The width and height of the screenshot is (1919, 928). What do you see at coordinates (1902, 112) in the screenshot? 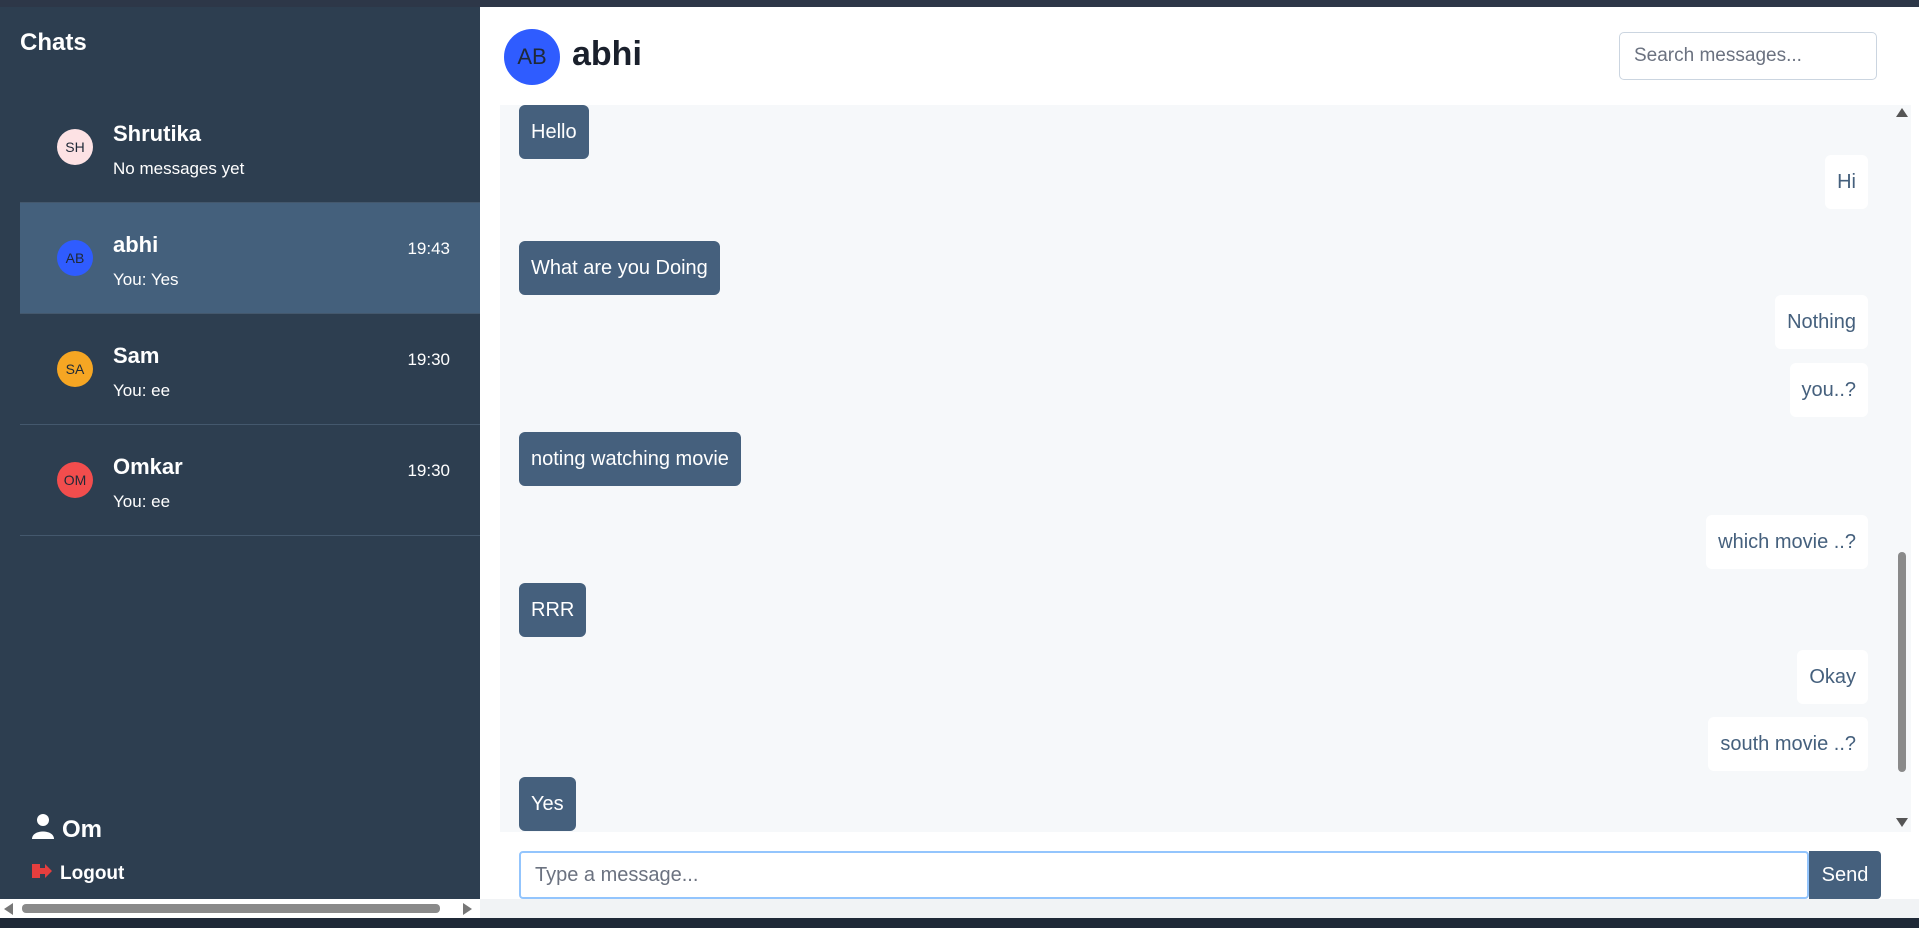
I see `scroll-up-arrow-icon` at bounding box center [1902, 112].